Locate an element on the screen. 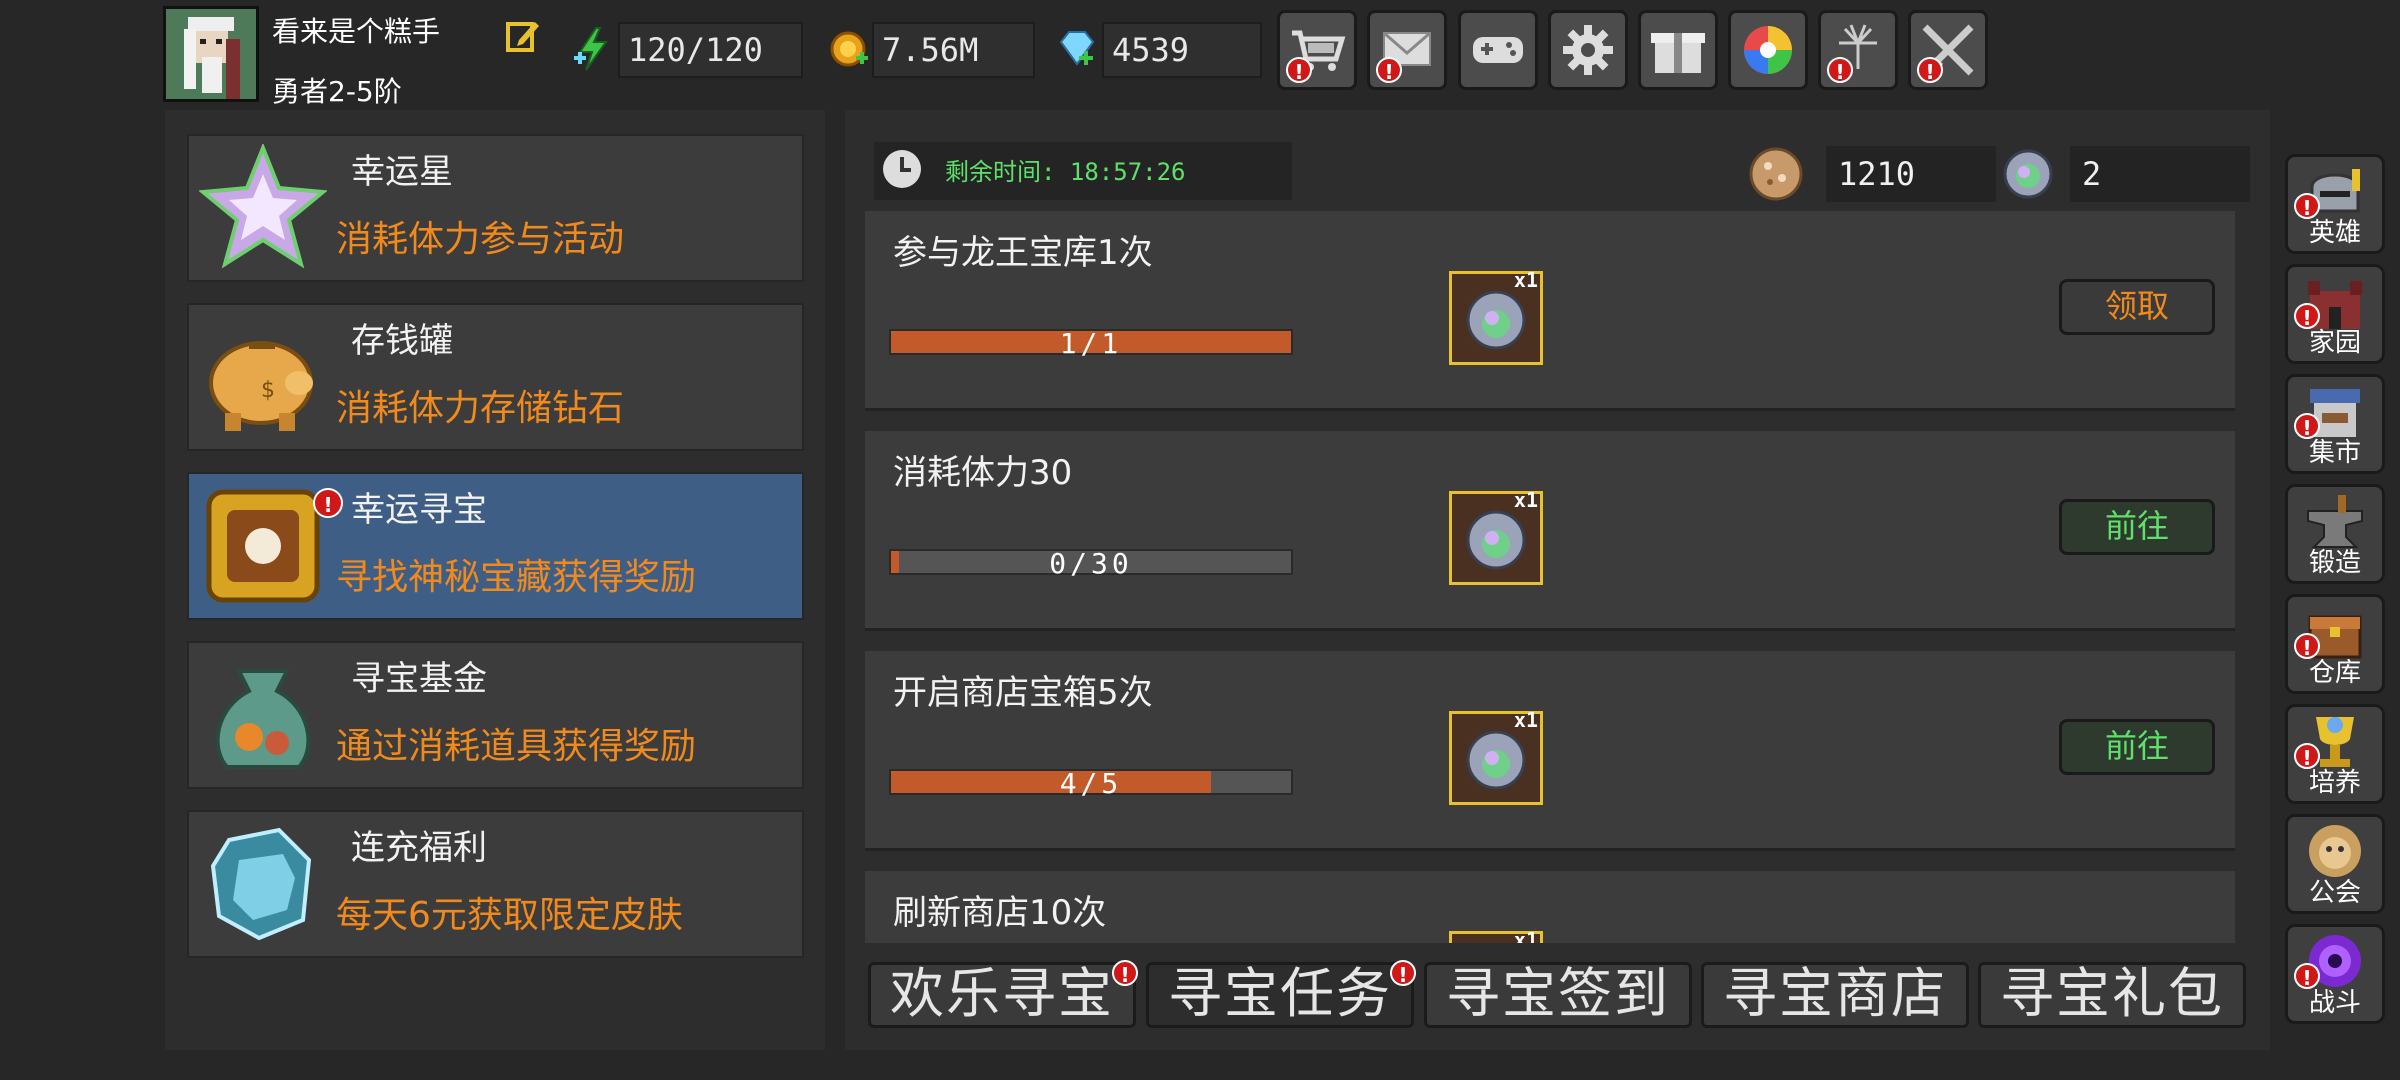 This screenshot has width=2400, height=1080. tab-happy-treasure: 欢乐寻宝 is located at coordinates (1002, 995).